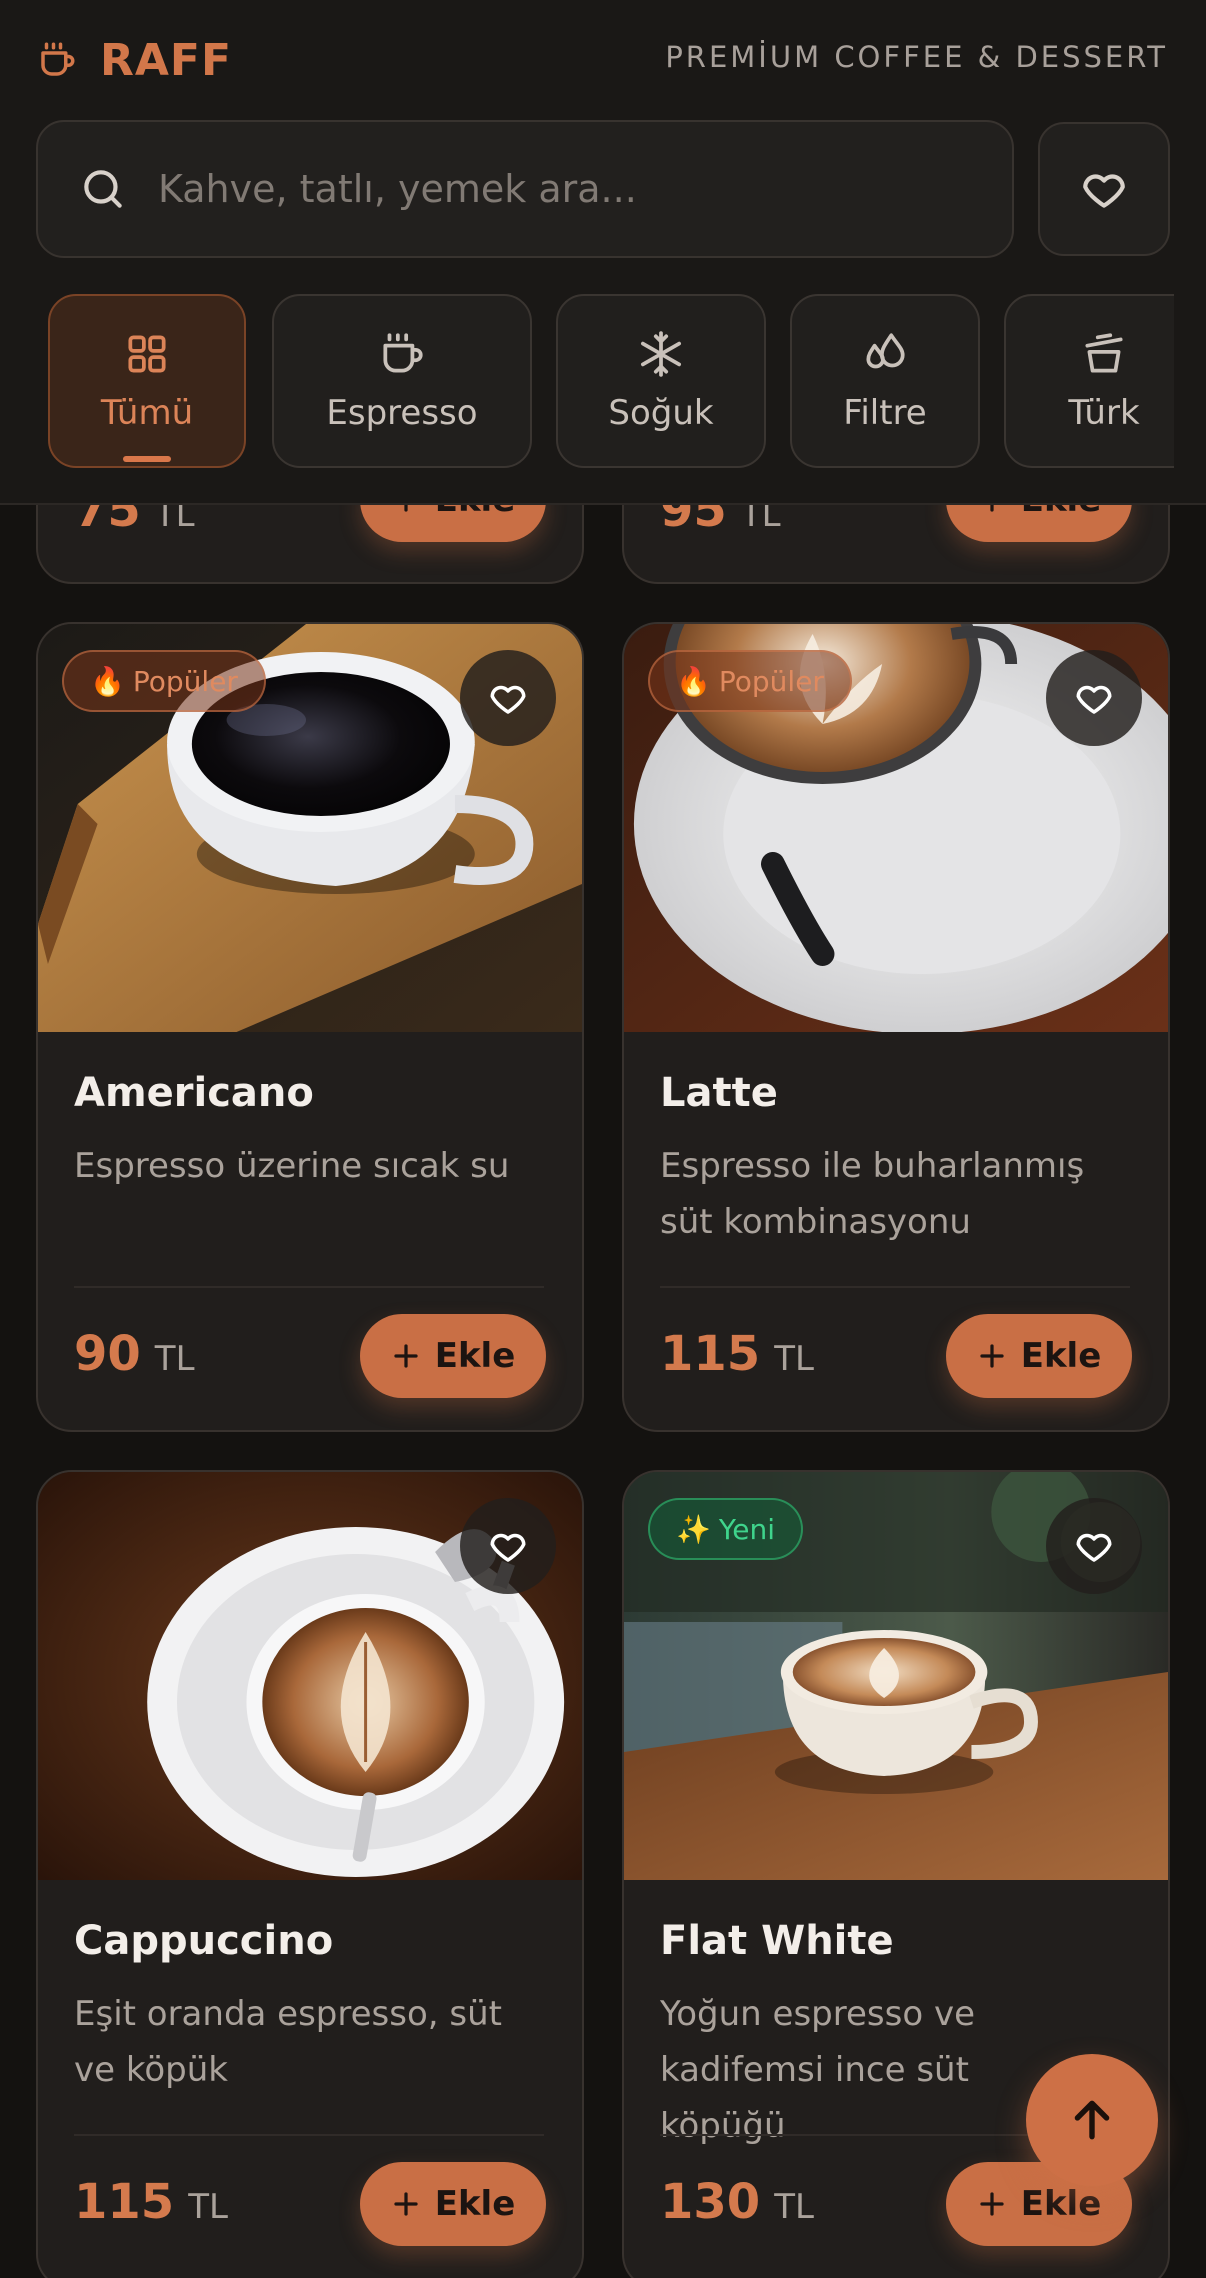  What do you see at coordinates (147, 354) in the screenshot?
I see `grid-icon` at bounding box center [147, 354].